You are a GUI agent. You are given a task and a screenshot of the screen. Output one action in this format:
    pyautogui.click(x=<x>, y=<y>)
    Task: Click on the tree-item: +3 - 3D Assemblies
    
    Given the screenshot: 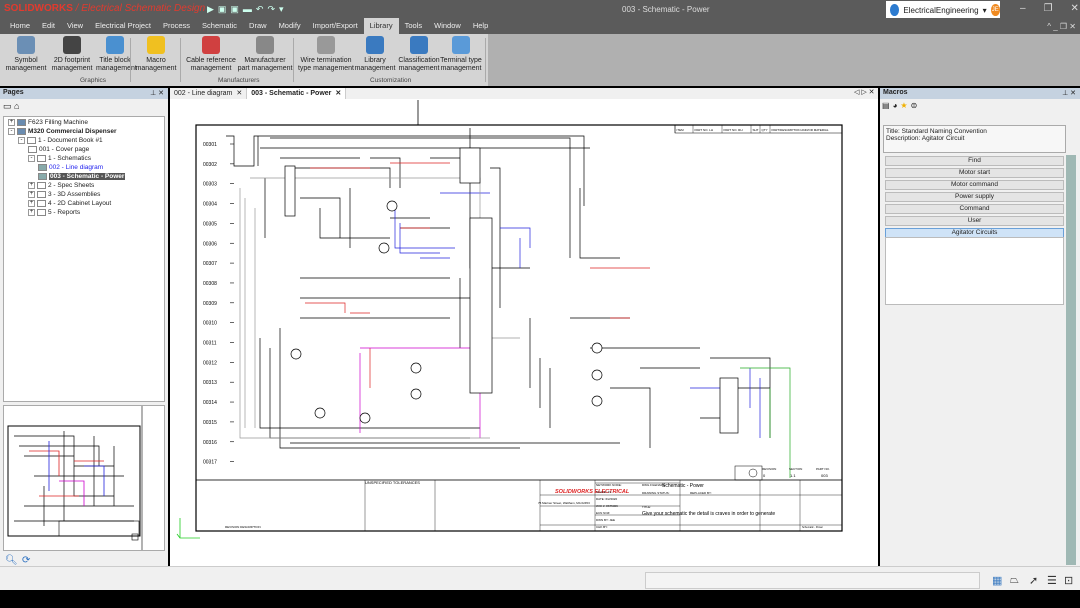 What is the action you would take?
    pyautogui.click(x=64, y=194)
    